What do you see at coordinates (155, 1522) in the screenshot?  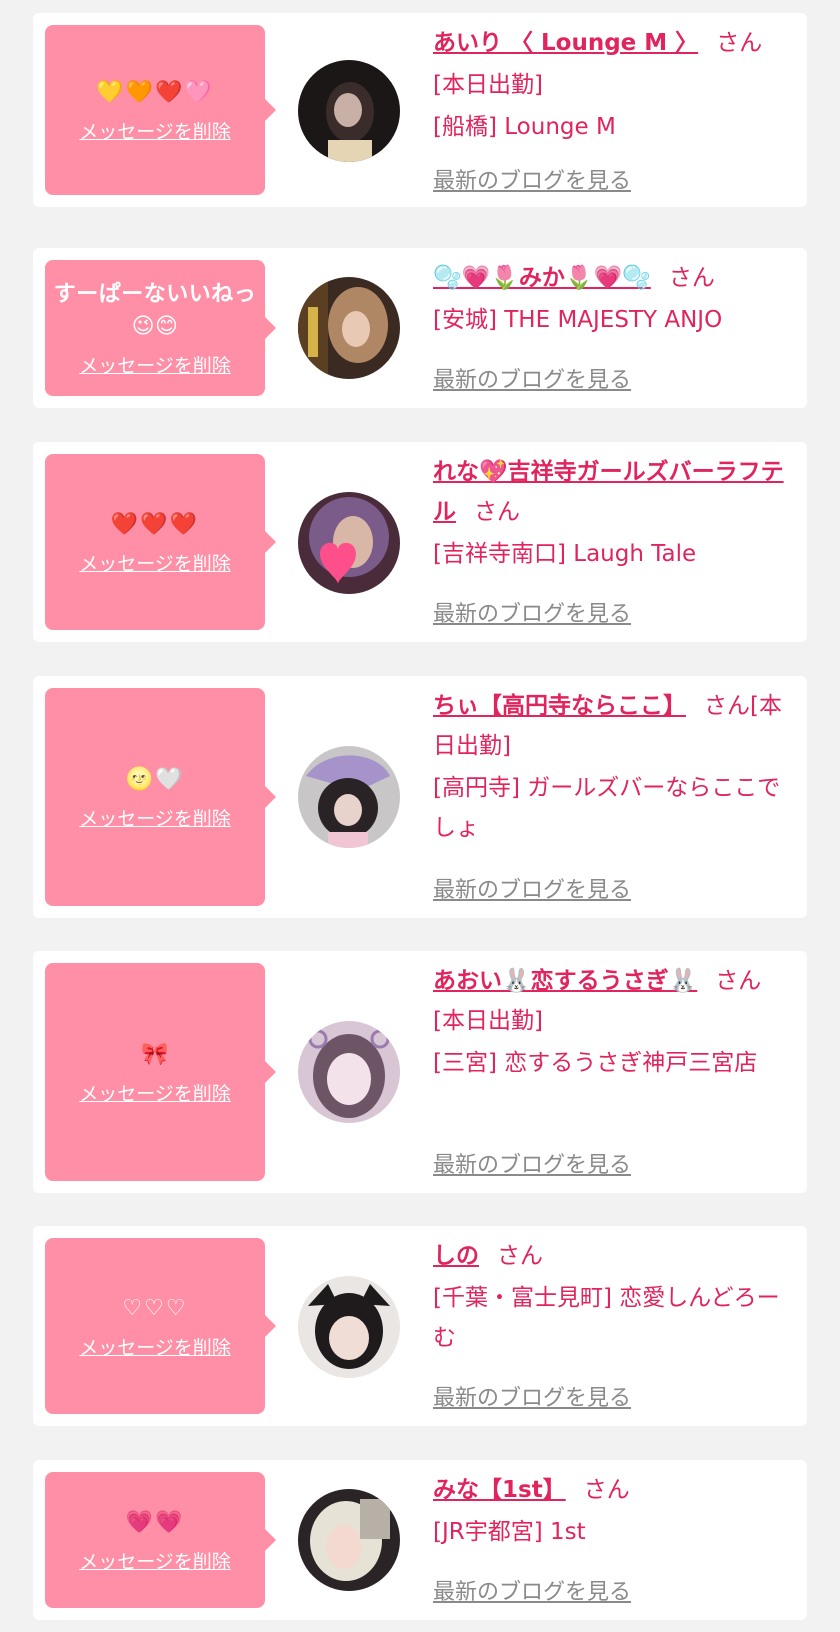 I see `message-text: 💗💗` at bounding box center [155, 1522].